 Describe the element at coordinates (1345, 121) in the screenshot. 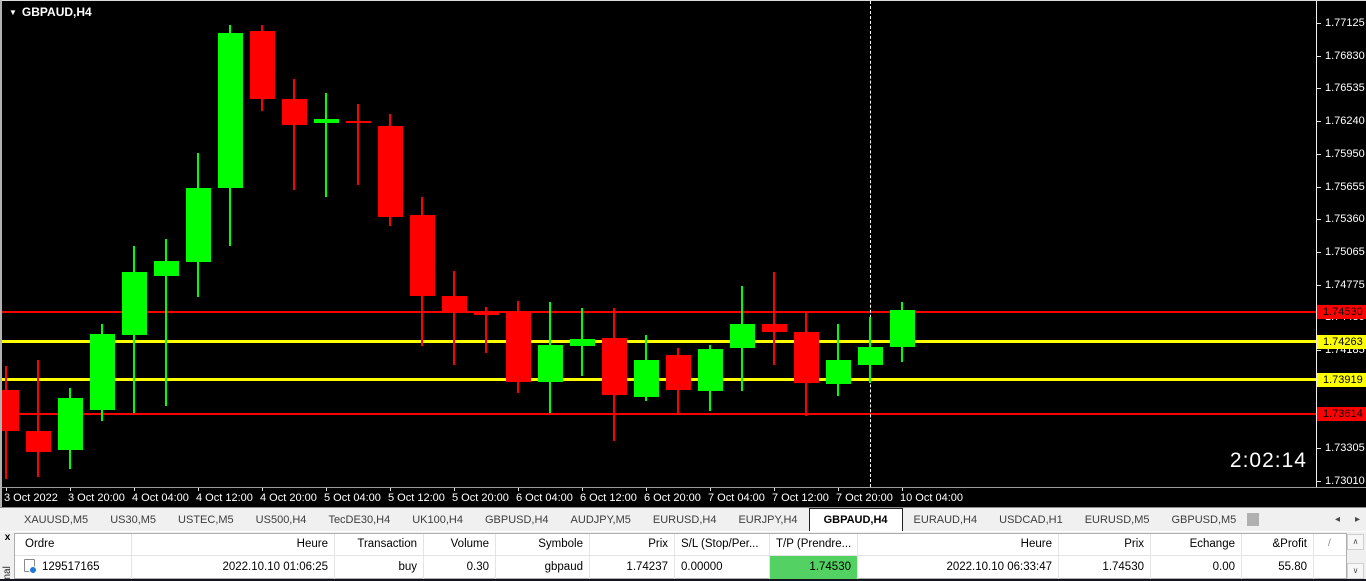

I see `price-axis-label: 1.76240` at that location.